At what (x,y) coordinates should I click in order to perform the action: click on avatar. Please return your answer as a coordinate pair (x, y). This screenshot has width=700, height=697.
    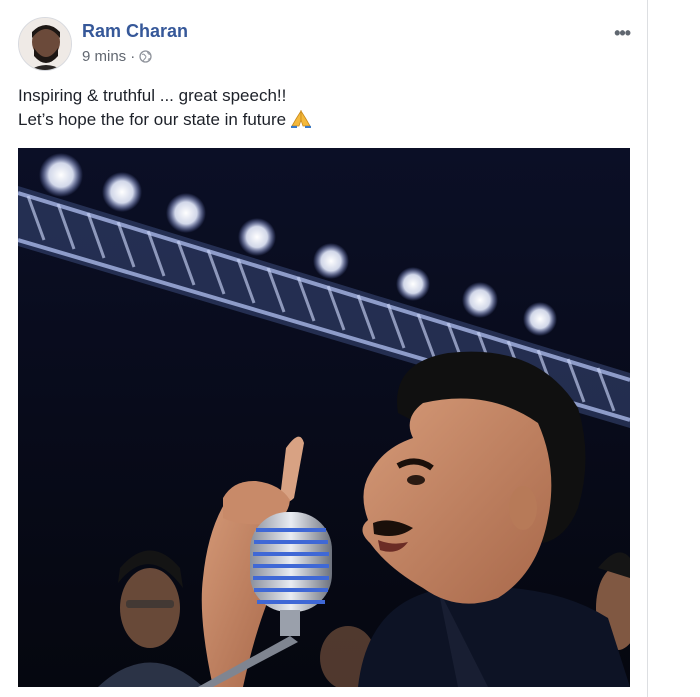
    Looking at the image, I should click on (45, 44).